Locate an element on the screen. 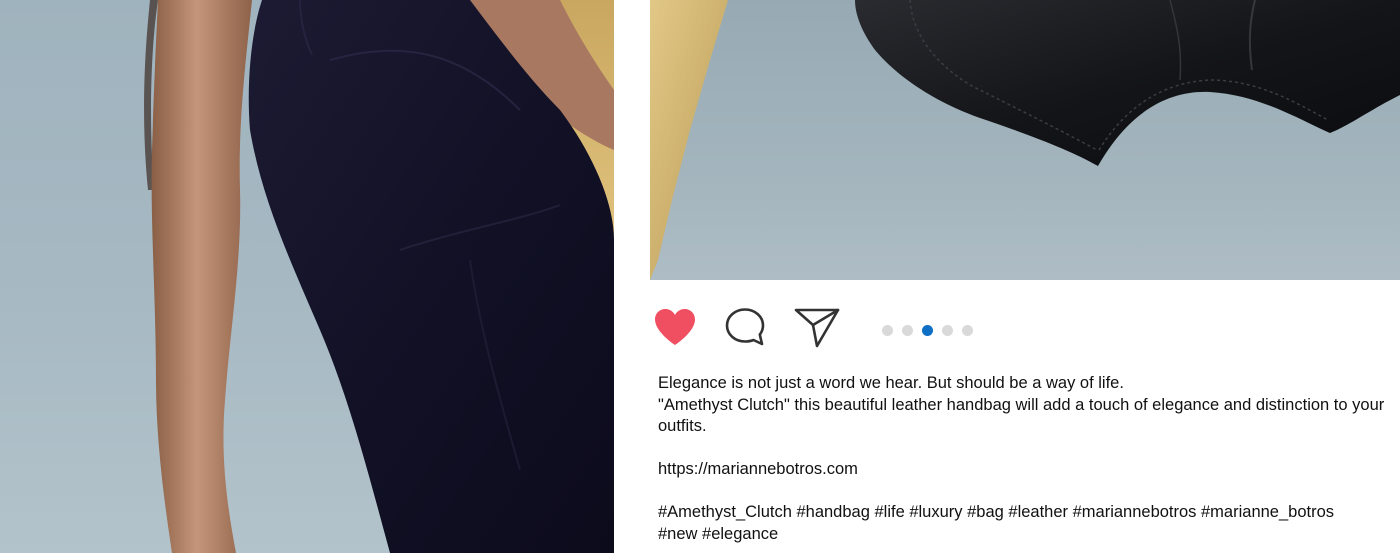 Image resolution: width=1400 pixels, height=553 pixels. post-action-bar is located at coordinates (822, 328).